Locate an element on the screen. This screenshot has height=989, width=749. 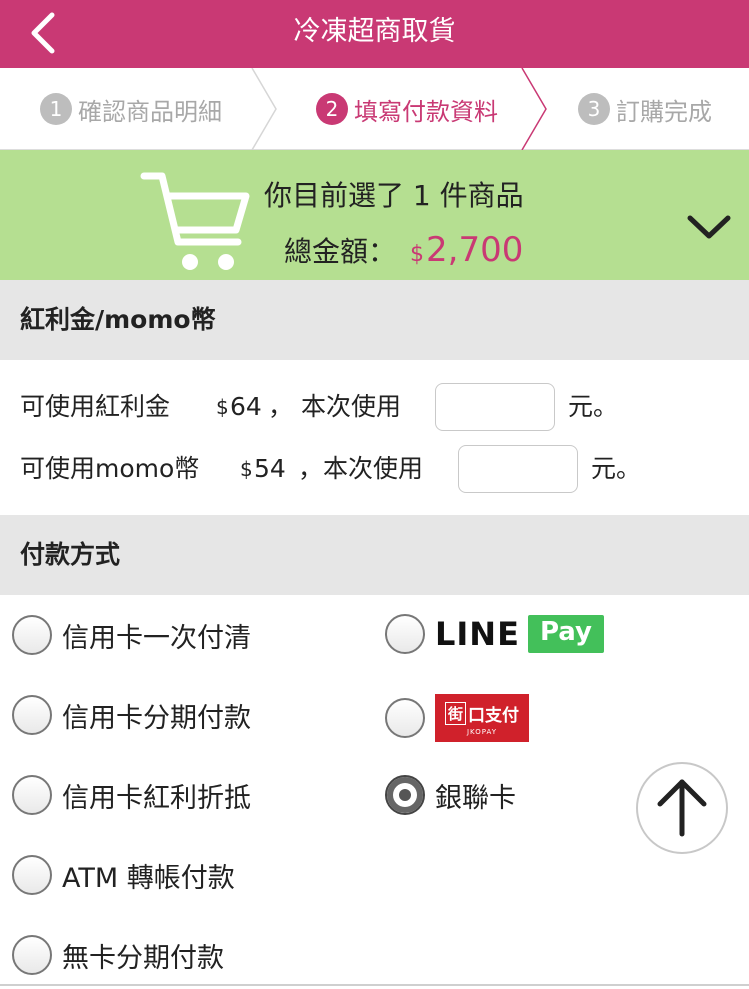
bonus-amount-input is located at coordinates (495, 407).